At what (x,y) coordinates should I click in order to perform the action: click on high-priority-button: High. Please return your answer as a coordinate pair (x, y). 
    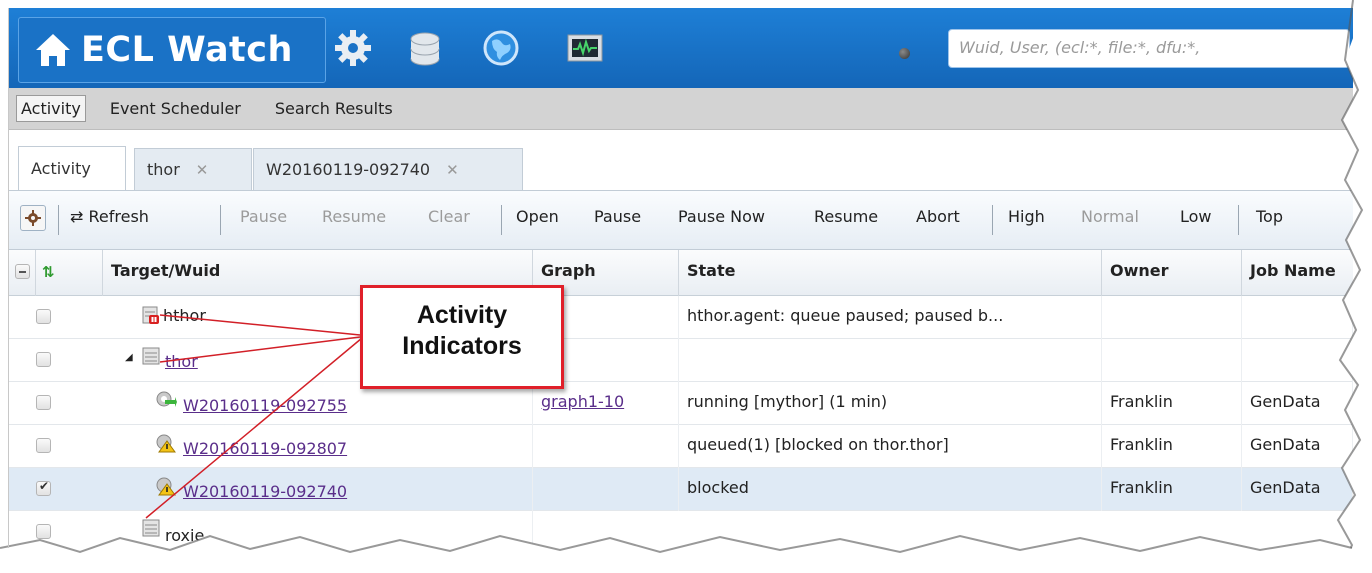
    Looking at the image, I should click on (1026, 216).